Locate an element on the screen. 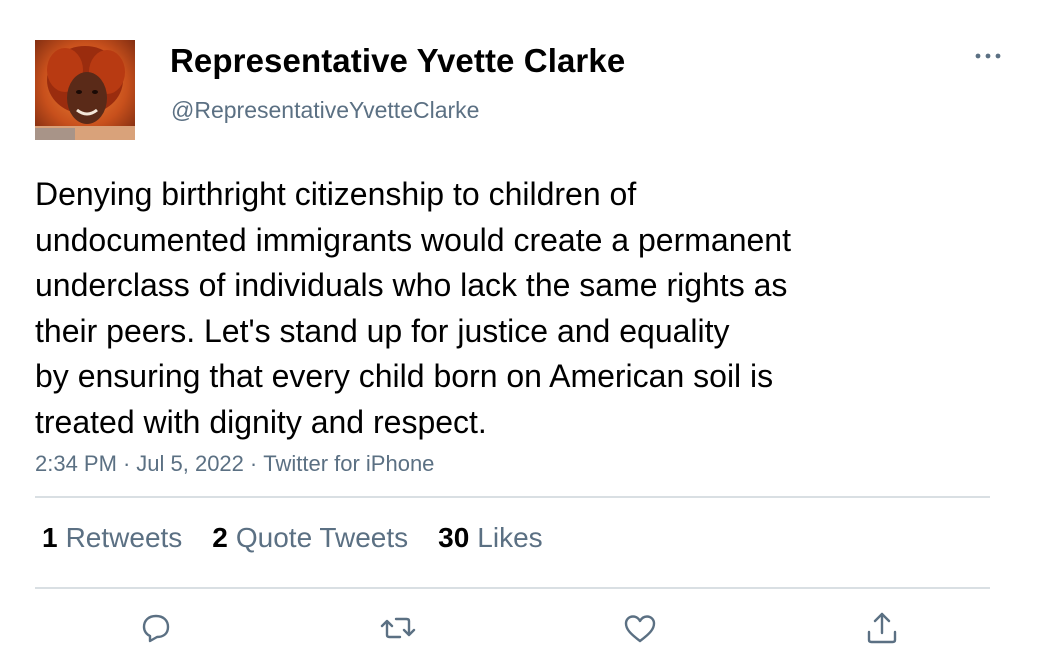 The height and width of the screenshot is (660, 1050). avatar is located at coordinates (85, 90).